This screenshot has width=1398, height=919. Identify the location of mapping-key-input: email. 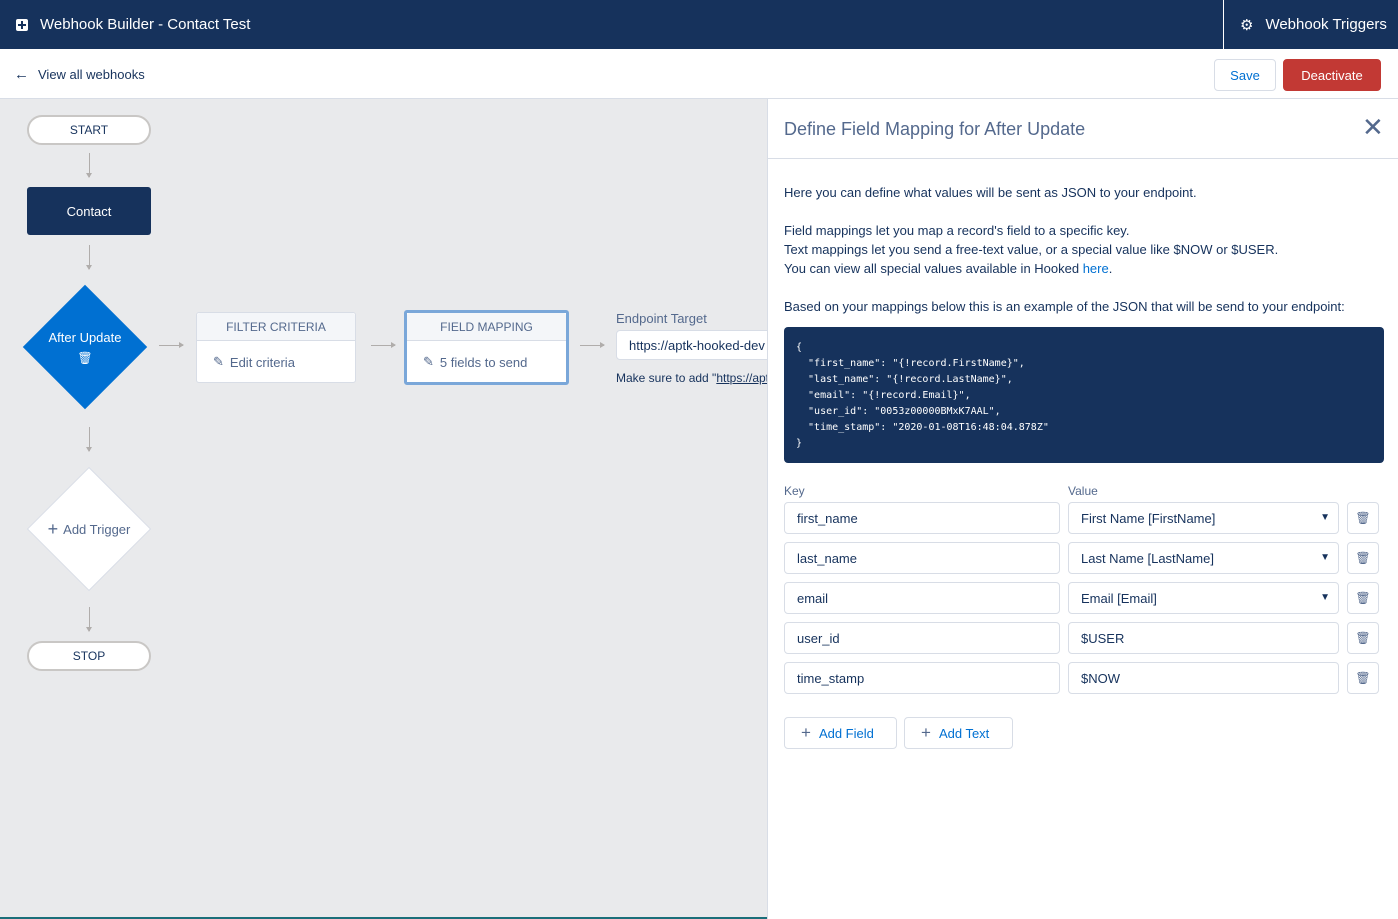
(922, 598).